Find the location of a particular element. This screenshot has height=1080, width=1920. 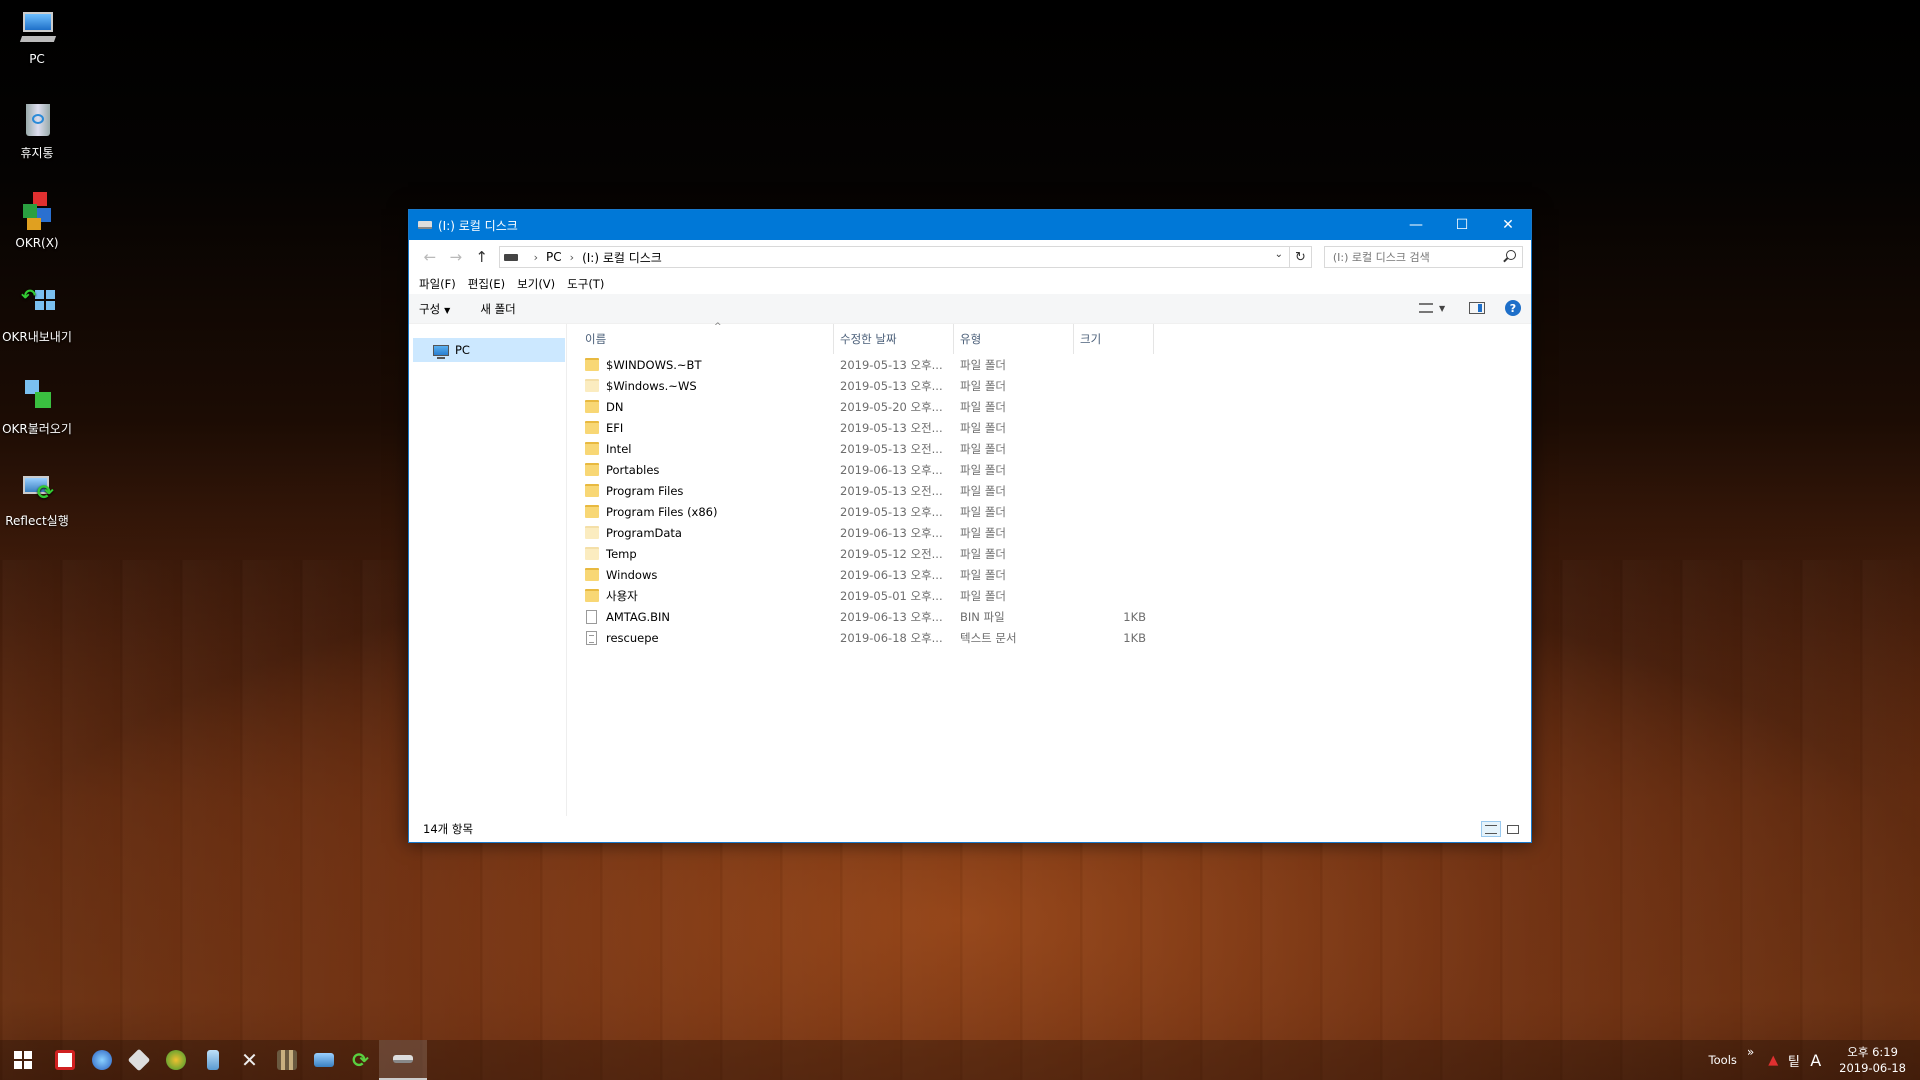

large-icons-view-button is located at coordinates (1513, 829).